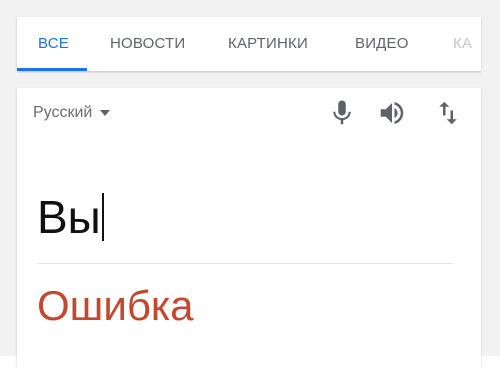 Image resolution: width=500 pixels, height=368 pixels. I want to click on tab-video: ВИДЕО, so click(382, 44).